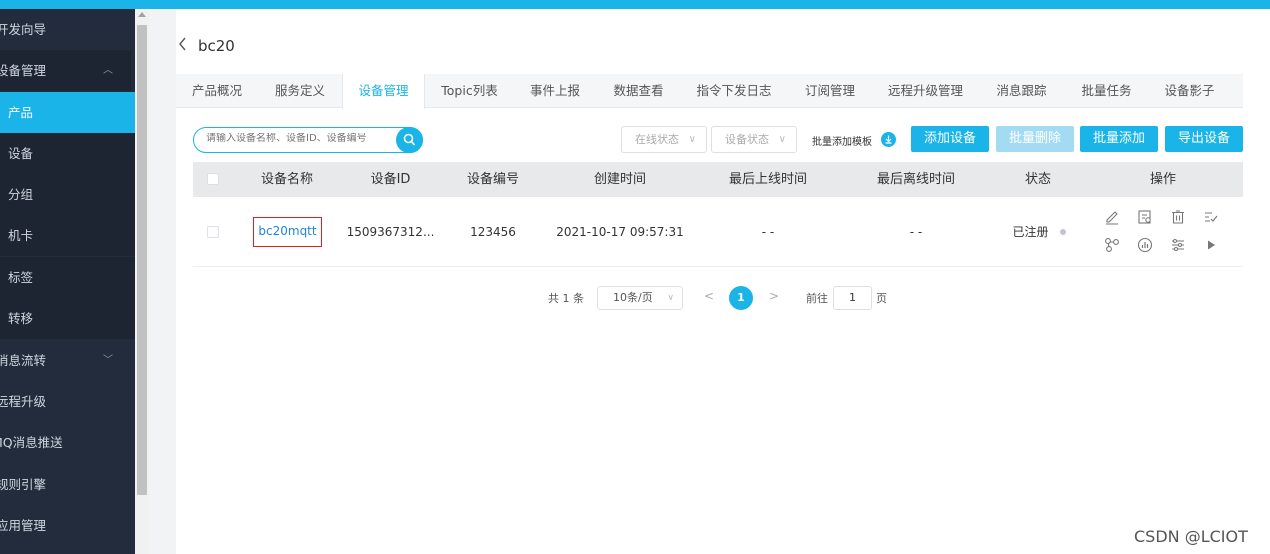  I want to click on sidebar-item-tags: 标签, so click(67, 277).